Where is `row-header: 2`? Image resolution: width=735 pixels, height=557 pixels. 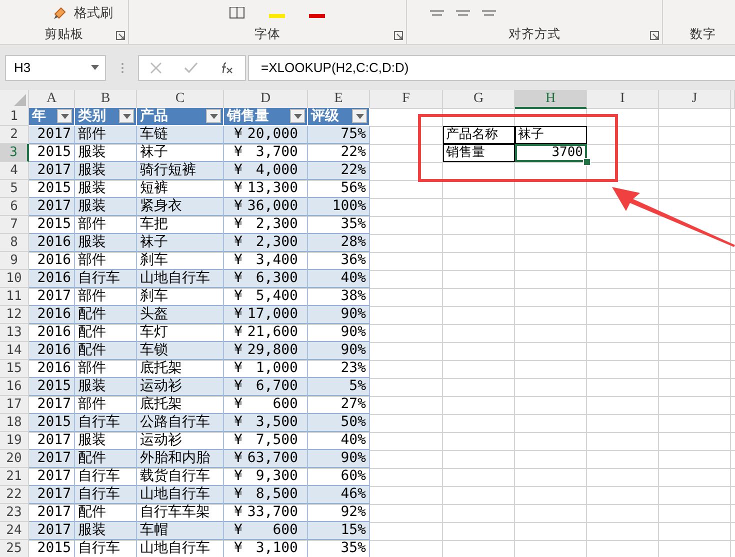 row-header: 2 is located at coordinates (14, 135).